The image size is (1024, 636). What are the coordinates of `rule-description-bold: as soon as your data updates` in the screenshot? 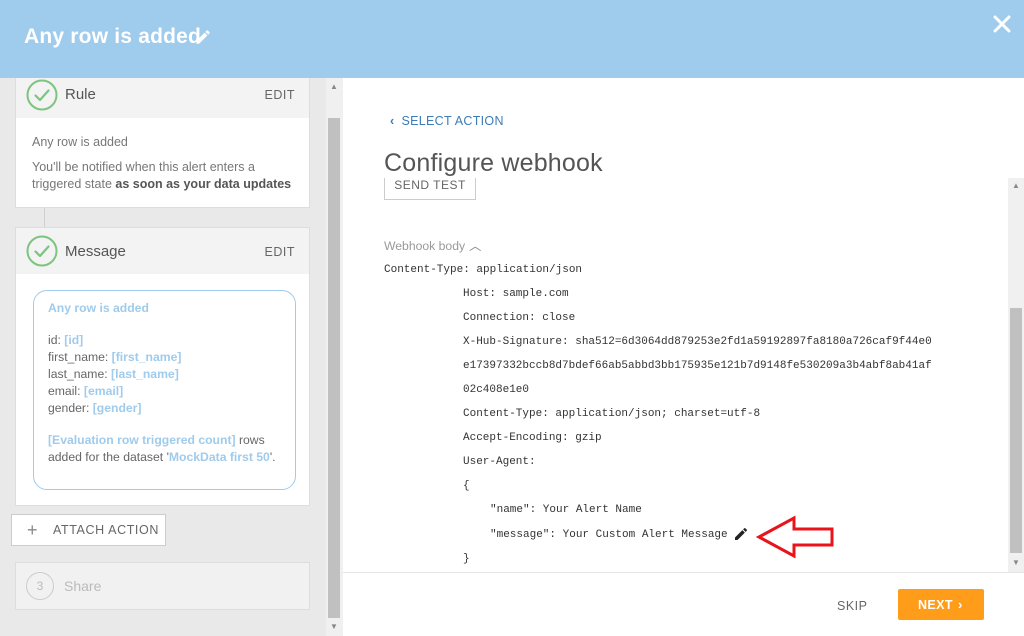 It's located at (203, 184).